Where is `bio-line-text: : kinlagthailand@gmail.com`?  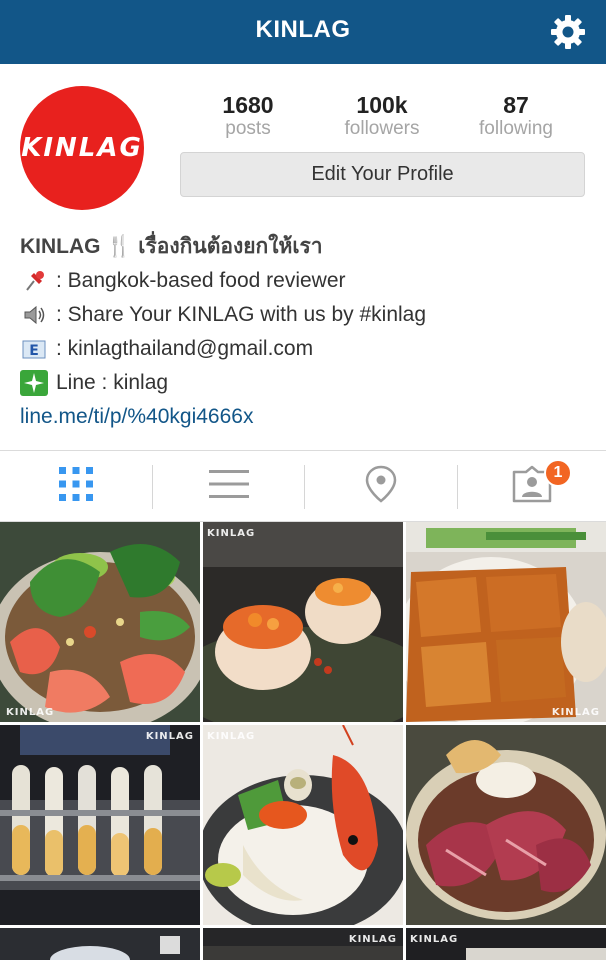
bio-line-text: : kinlagthailand@gmail.com is located at coordinates (185, 348).